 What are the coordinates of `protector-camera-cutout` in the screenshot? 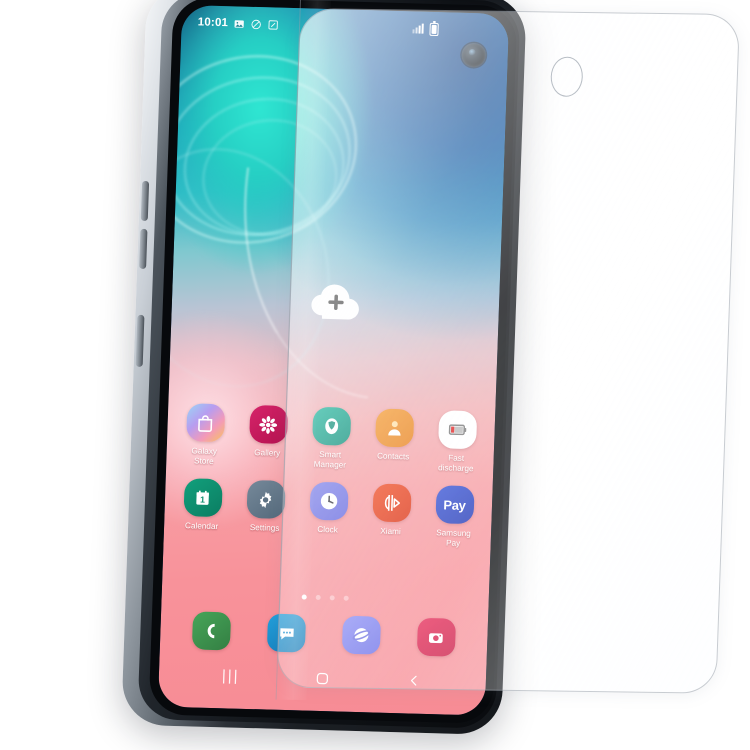 It's located at (567, 76).